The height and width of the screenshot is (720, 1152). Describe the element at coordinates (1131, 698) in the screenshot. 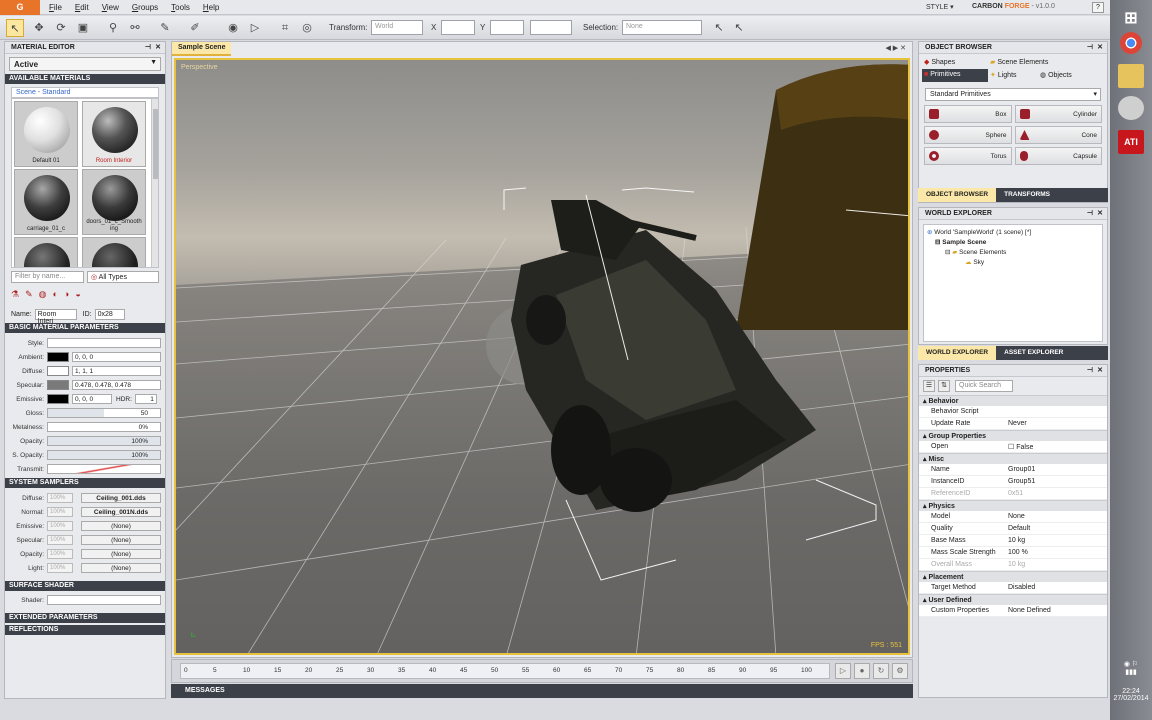

I see `clock-date: 27/02/2014` at that location.